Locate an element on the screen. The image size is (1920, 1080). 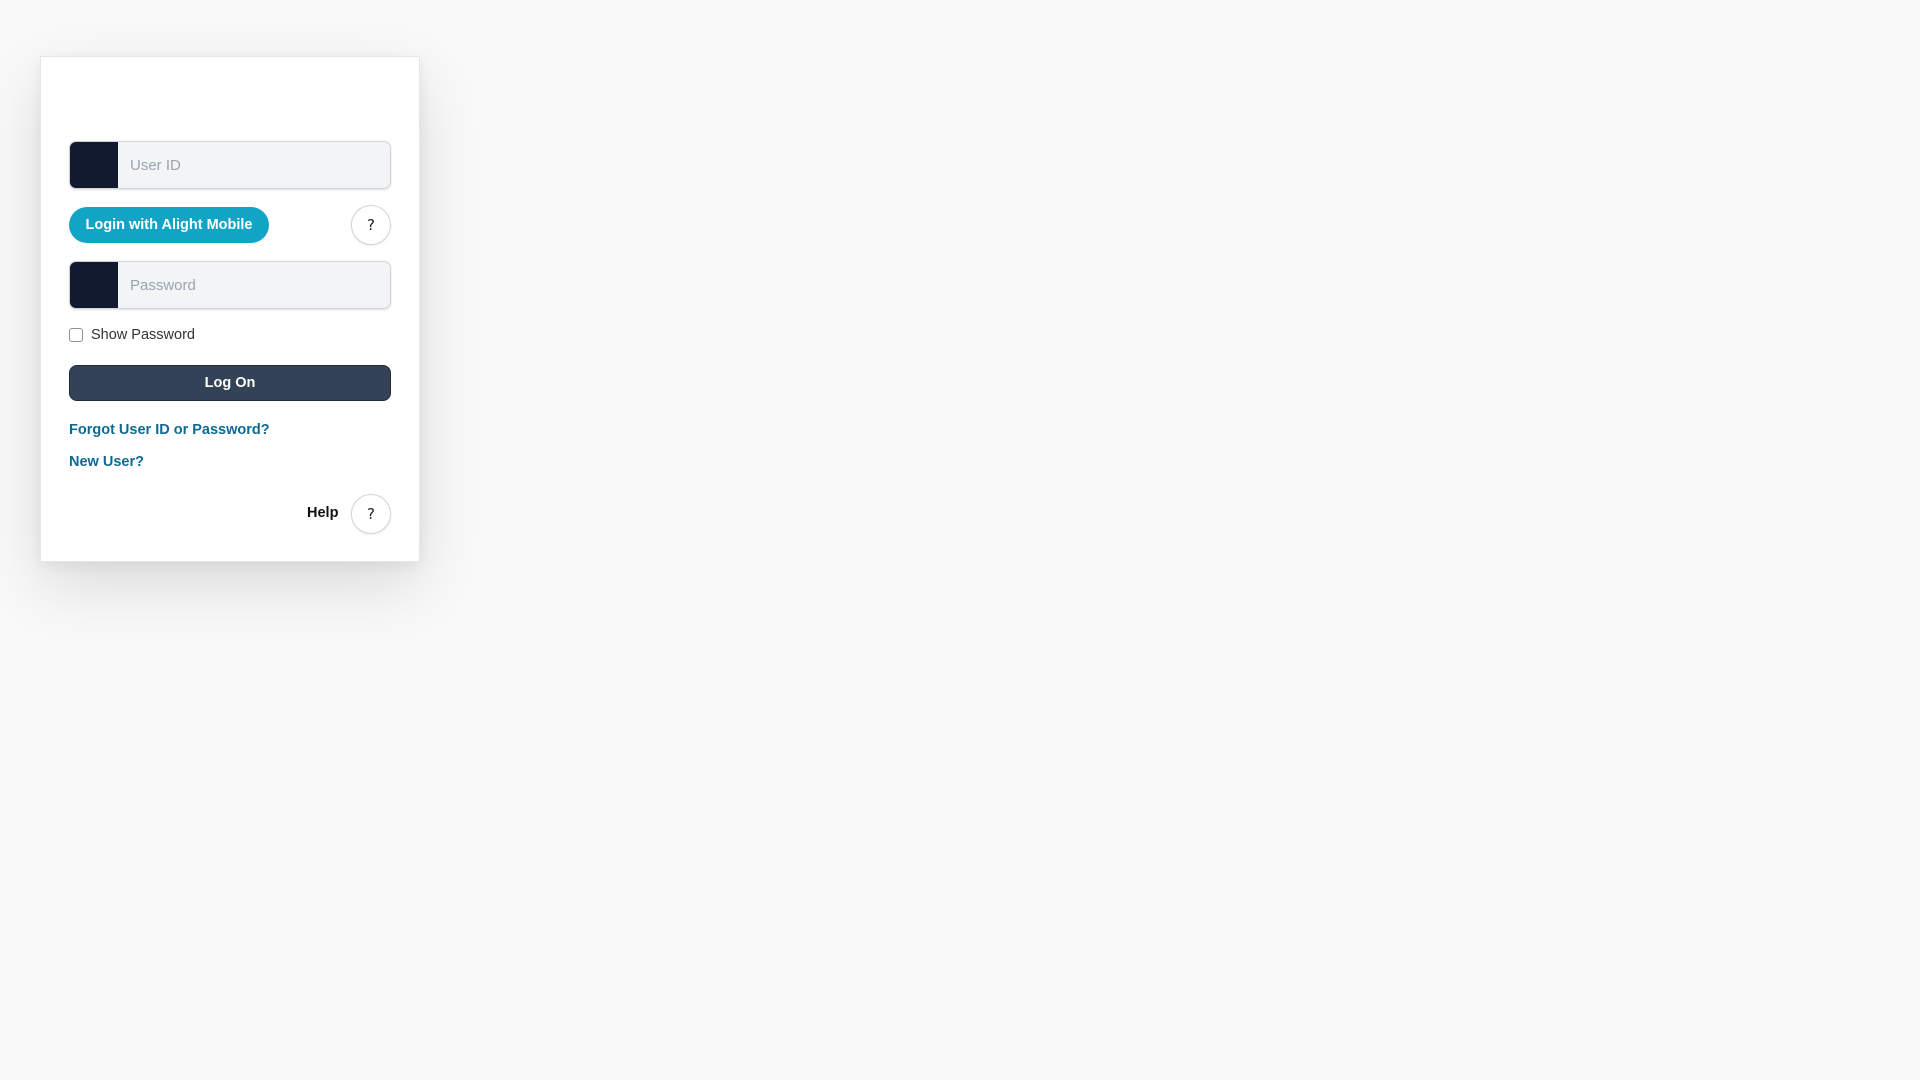
show-password-row: Show Password is located at coordinates (132, 335).